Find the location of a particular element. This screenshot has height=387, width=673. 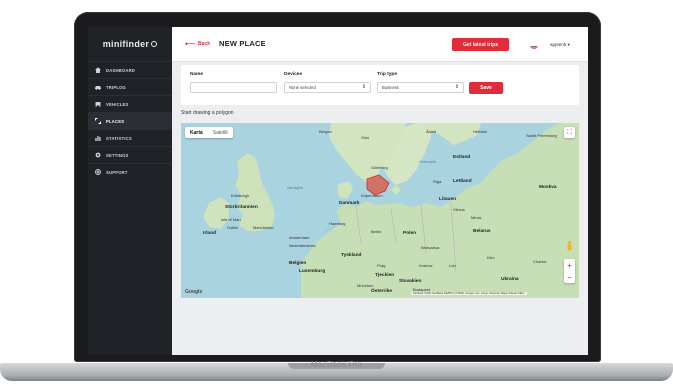

map-label: Amsterdam is located at coordinates (299, 237).